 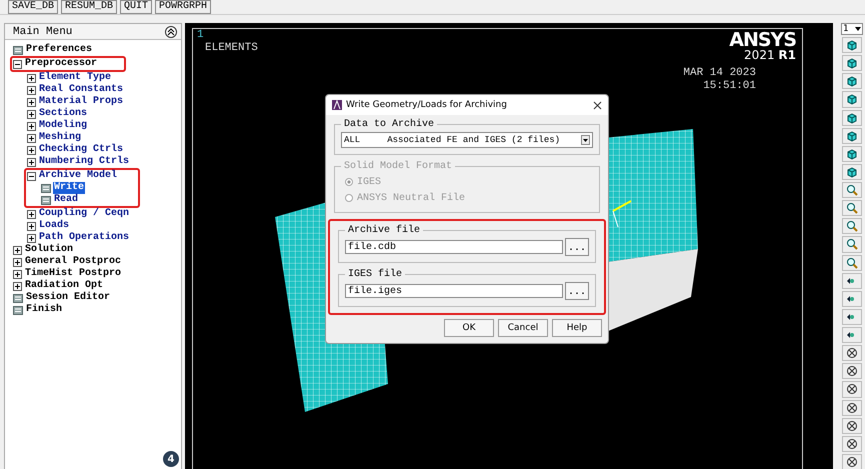 What do you see at coordinates (454, 291) in the screenshot?
I see `file-field: file.iges` at bounding box center [454, 291].